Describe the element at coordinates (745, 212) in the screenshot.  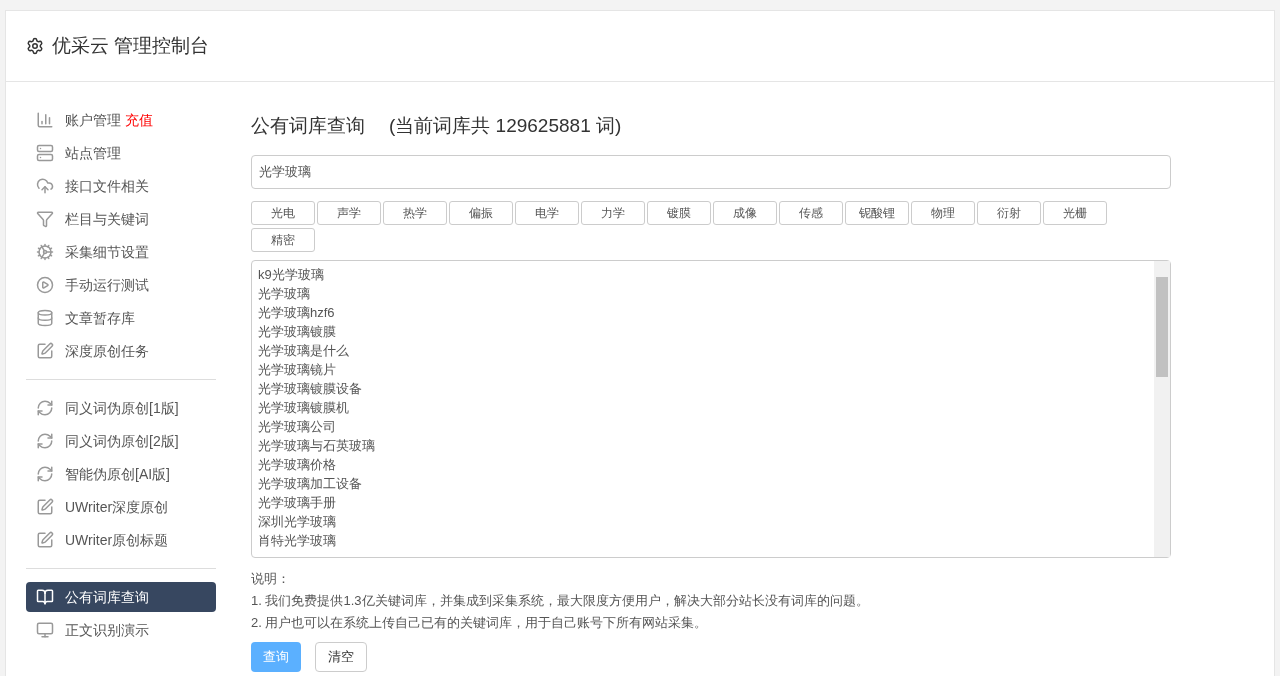
I see `tag-button: 成像` at that location.